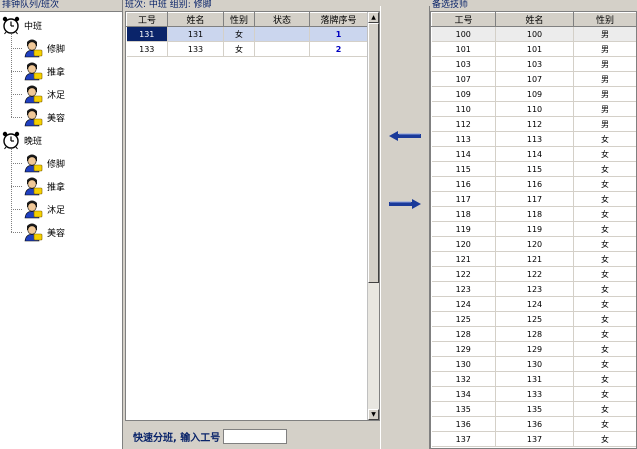 The width and height of the screenshot is (637, 449). I want to click on candidate-row: 128 128 女, so click(533, 334).